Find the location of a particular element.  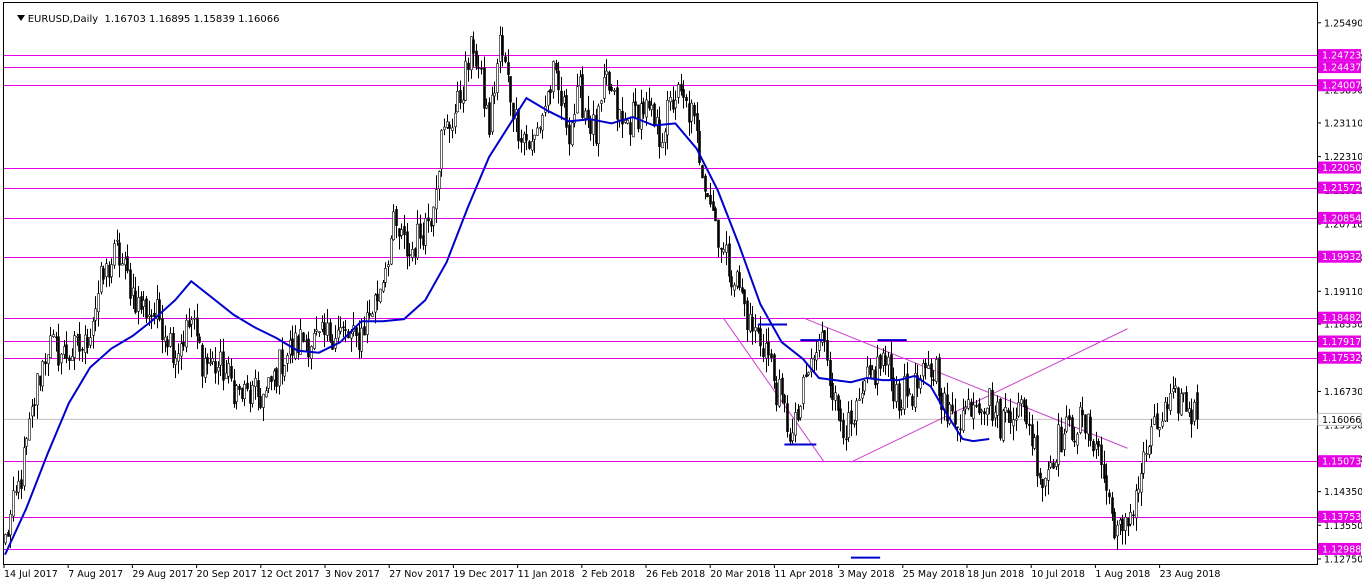

level-label-text: 1.24437 is located at coordinates (1341, 68).